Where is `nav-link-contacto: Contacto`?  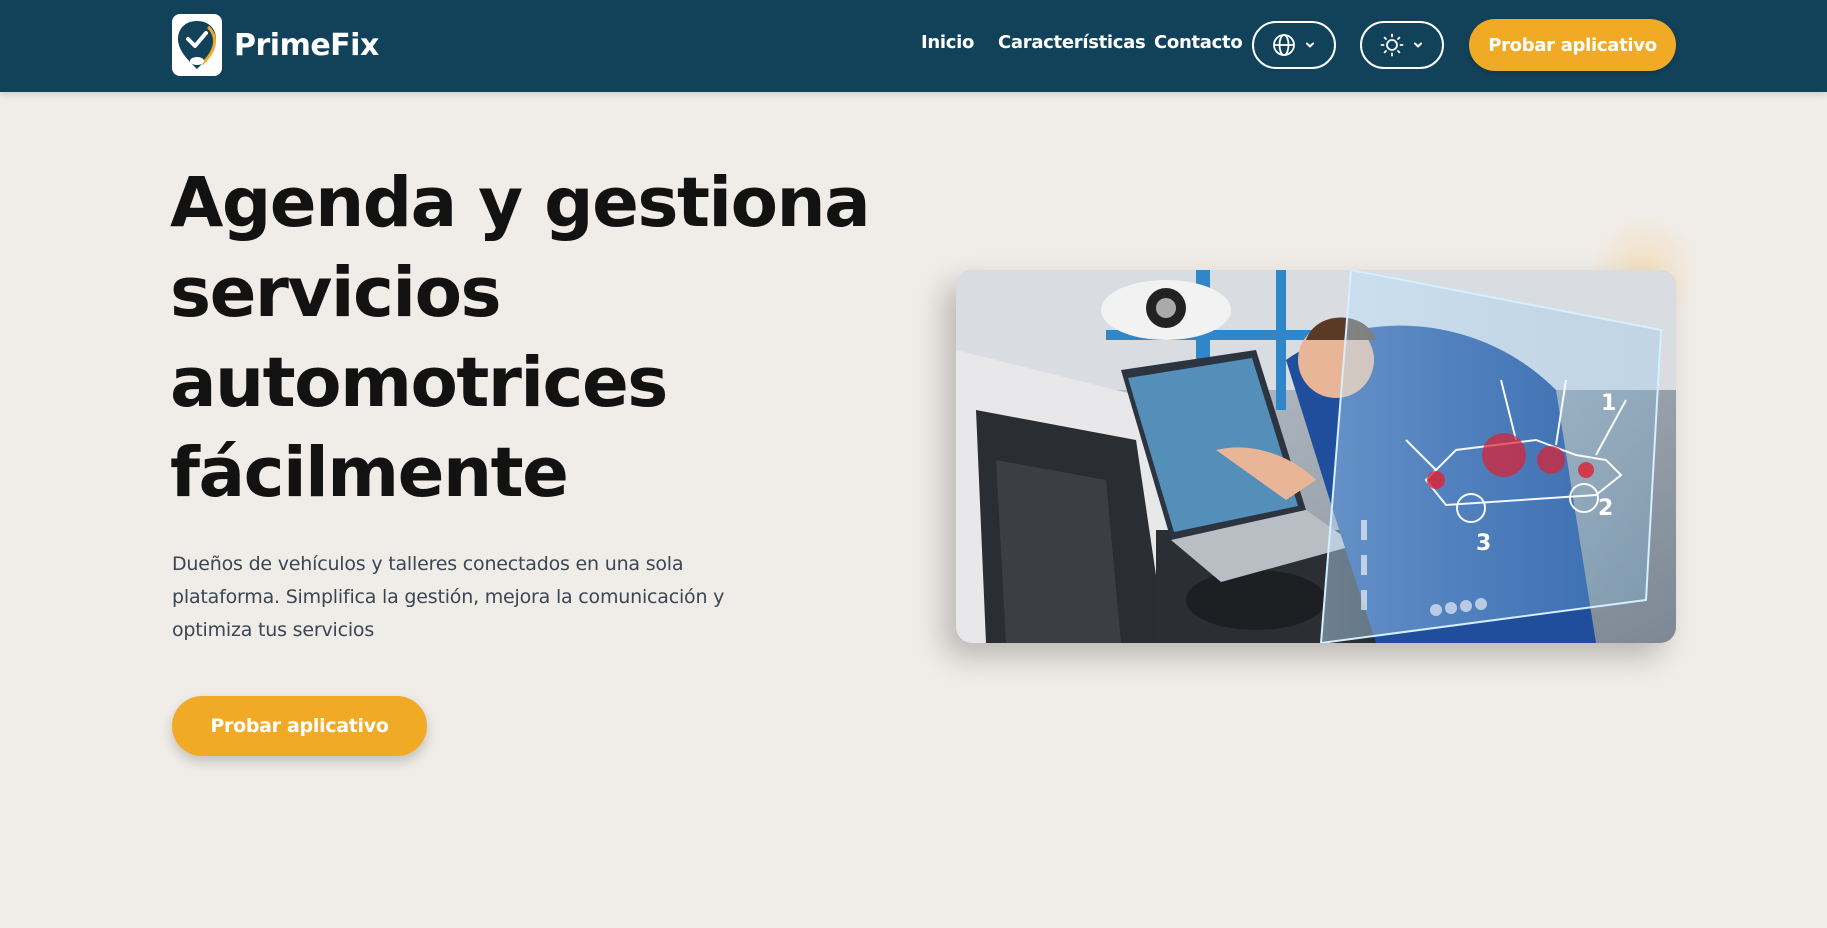
nav-link-contacto: Contacto is located at coordinates (1198, 42).